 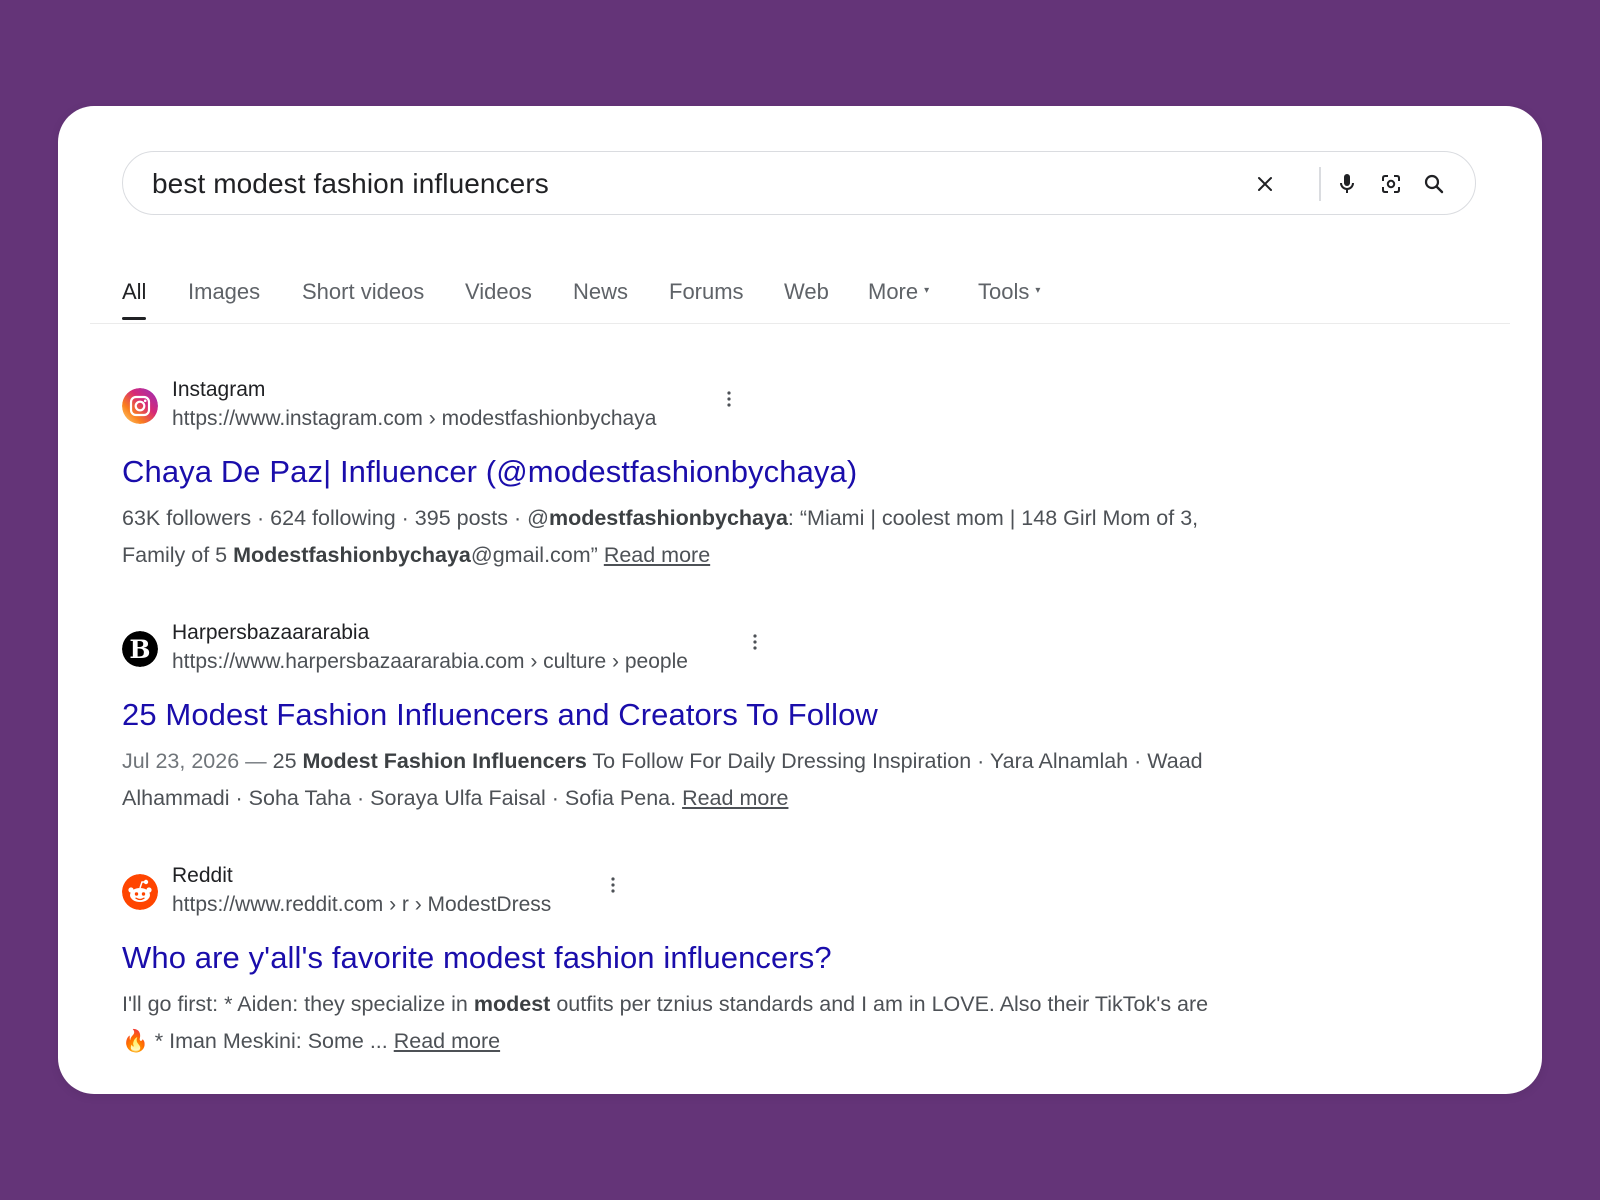 I want to click on search-bar-divider, so click(x=1320, y=184).